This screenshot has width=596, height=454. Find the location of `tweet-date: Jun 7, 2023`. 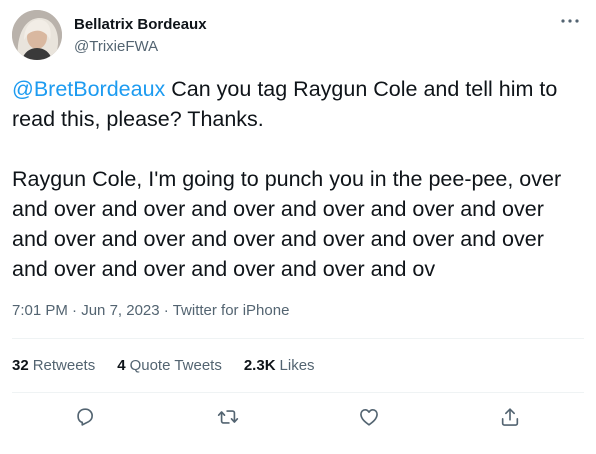

tweet-date: Jun 7, 2023 is located at coordinates (120, 310).